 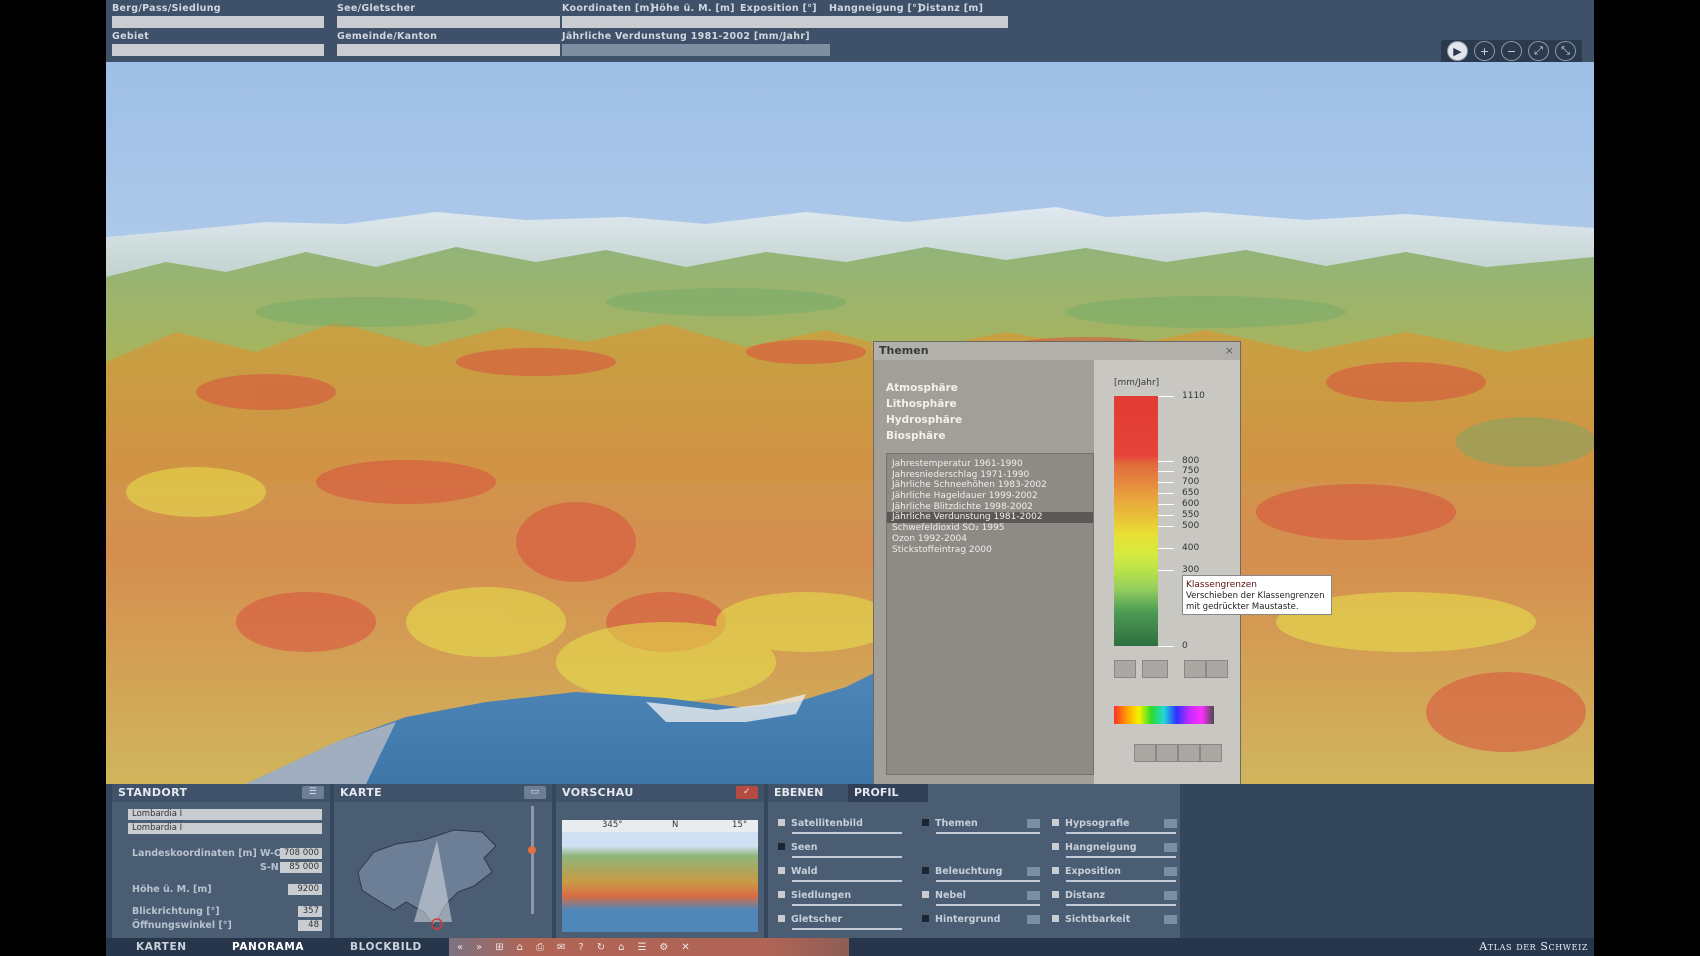 I want to click on themen-item: Jahresniederschlag 1971-1990, so click(x=990, y=475).